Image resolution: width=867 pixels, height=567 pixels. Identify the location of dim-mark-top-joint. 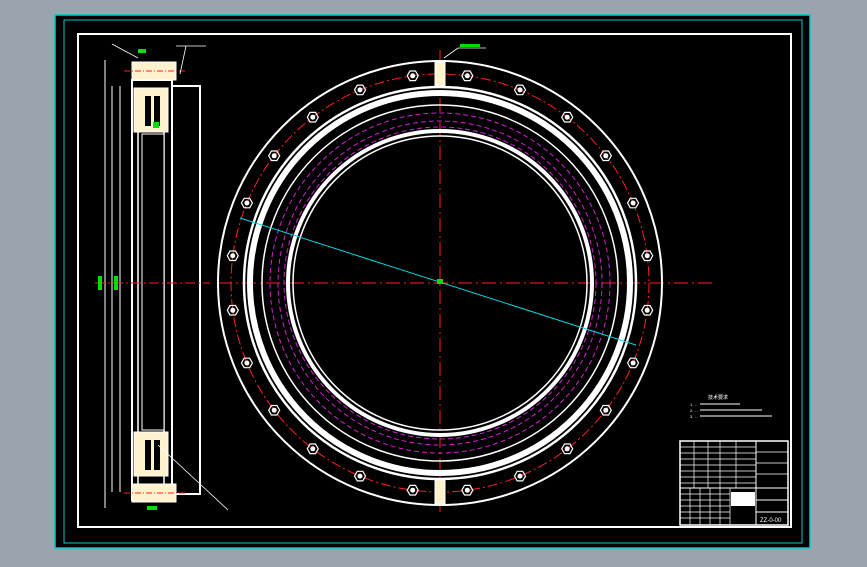
(470, 45).